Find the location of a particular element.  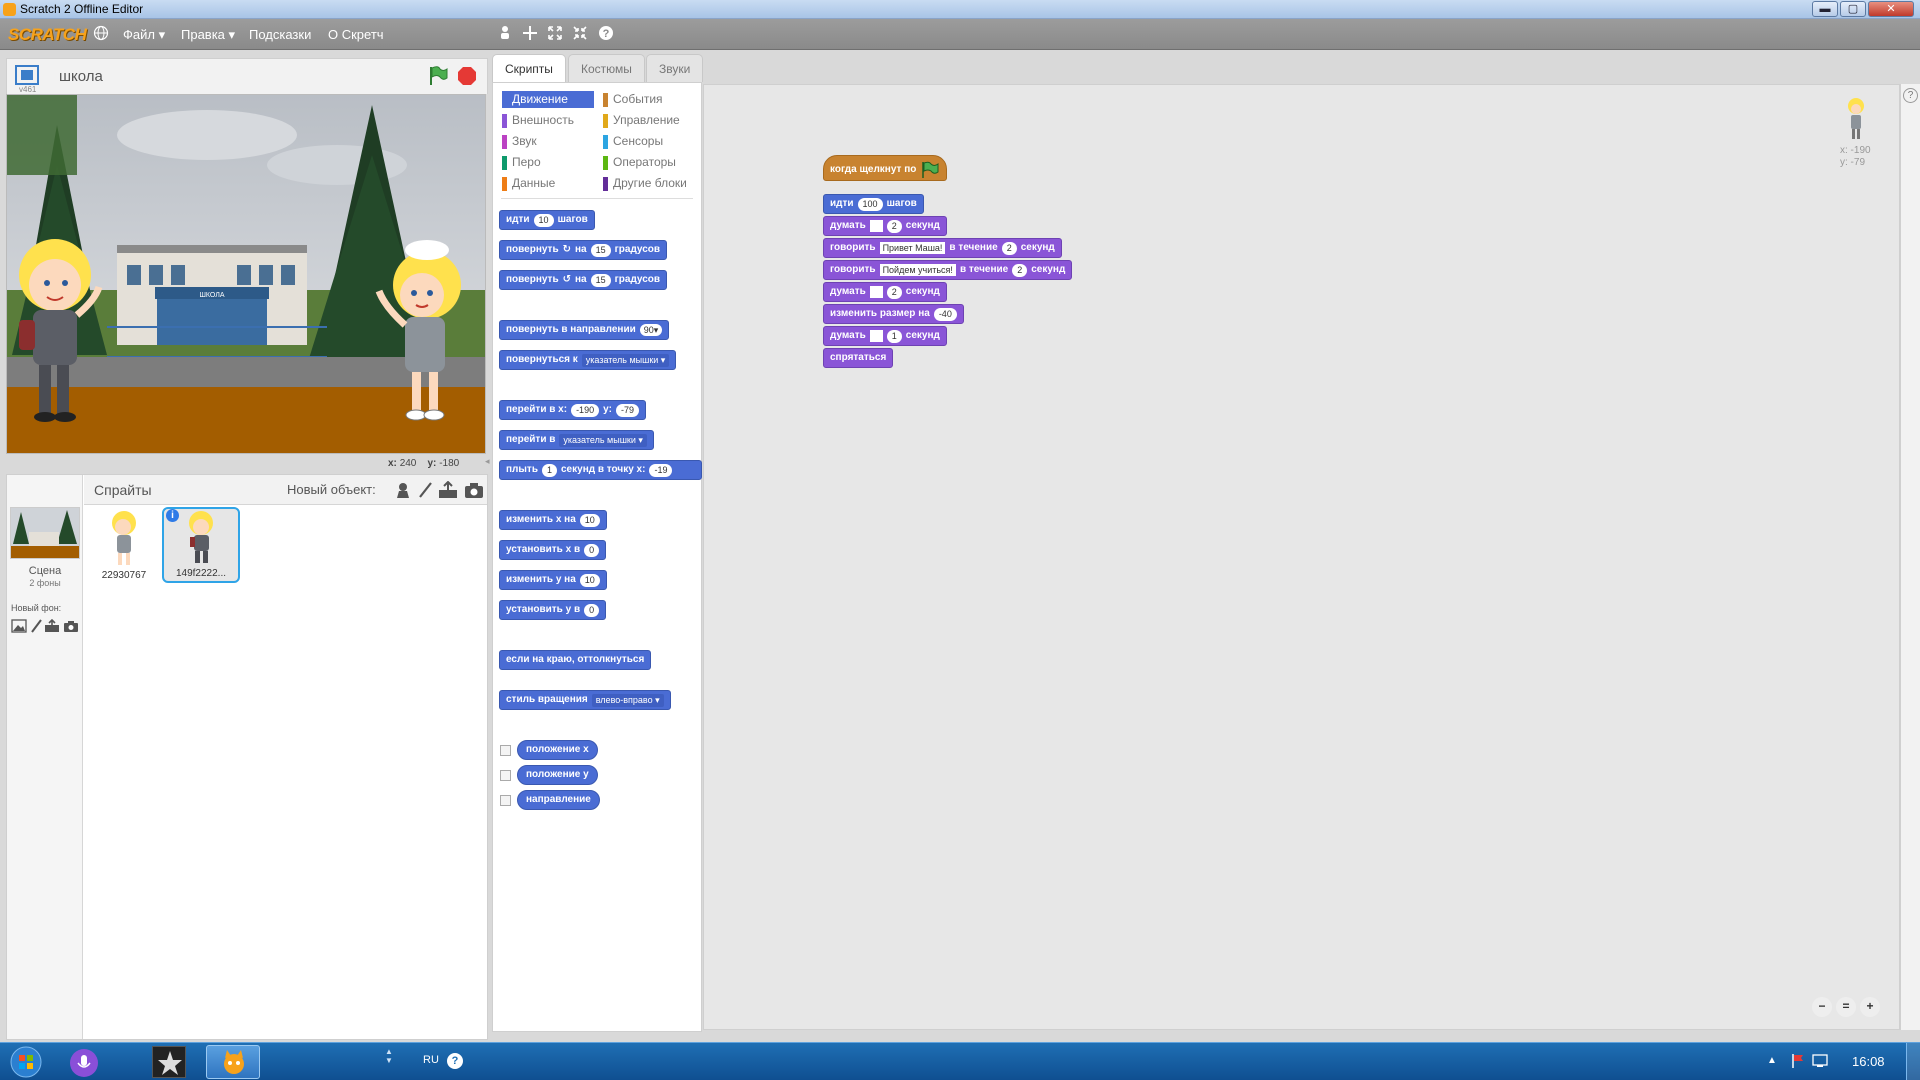

category-more-blocks: Другие блоки is located at coordinates (650, 183).